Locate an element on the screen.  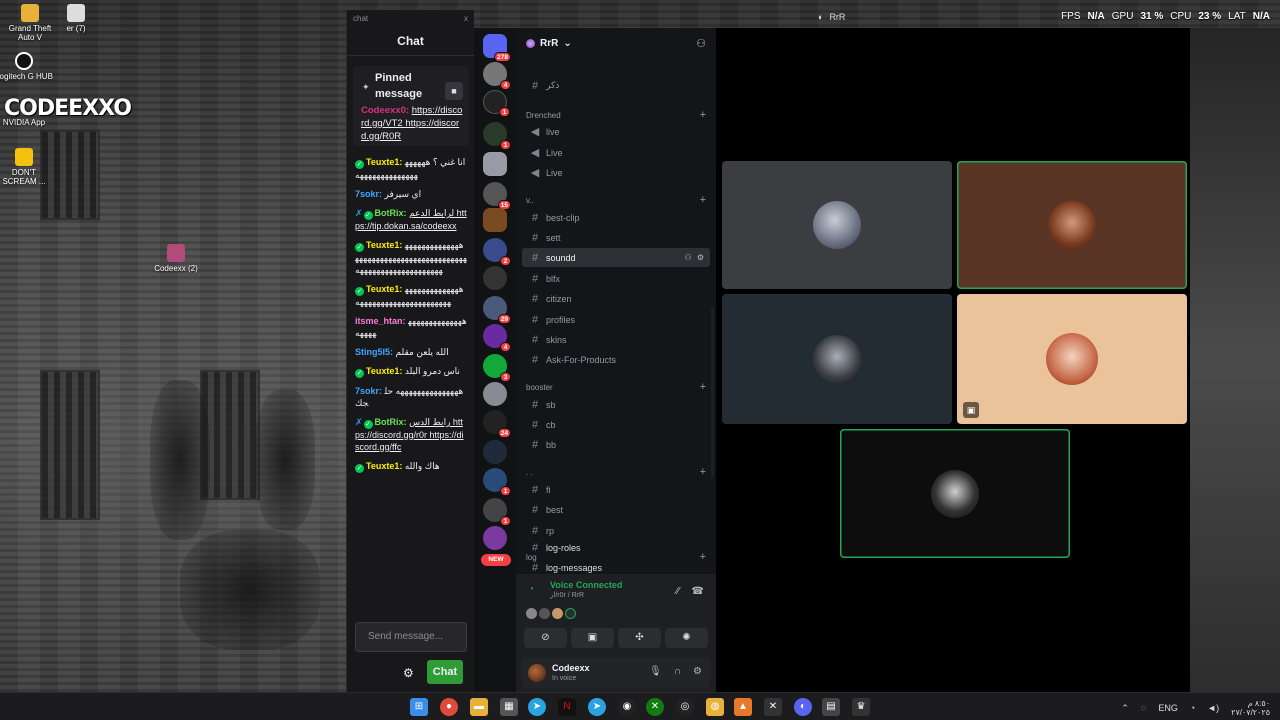
category-drenched: Drenched + is located at coordinates (616, 115).